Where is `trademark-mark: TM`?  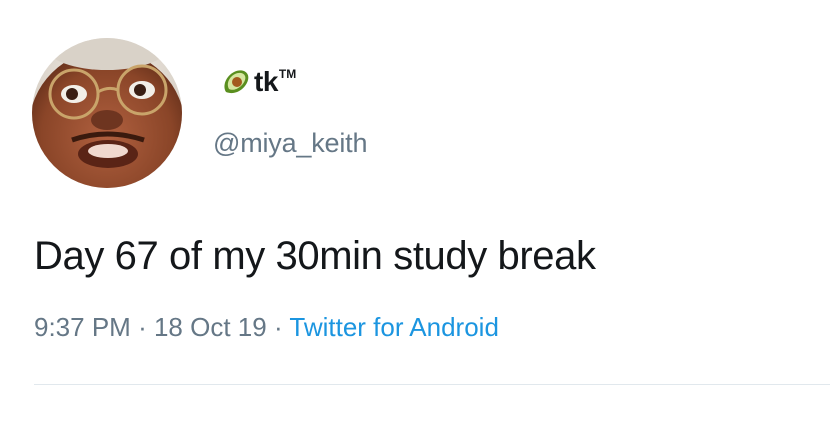 trademark-mark: TM is located at coordinates (287, 74).